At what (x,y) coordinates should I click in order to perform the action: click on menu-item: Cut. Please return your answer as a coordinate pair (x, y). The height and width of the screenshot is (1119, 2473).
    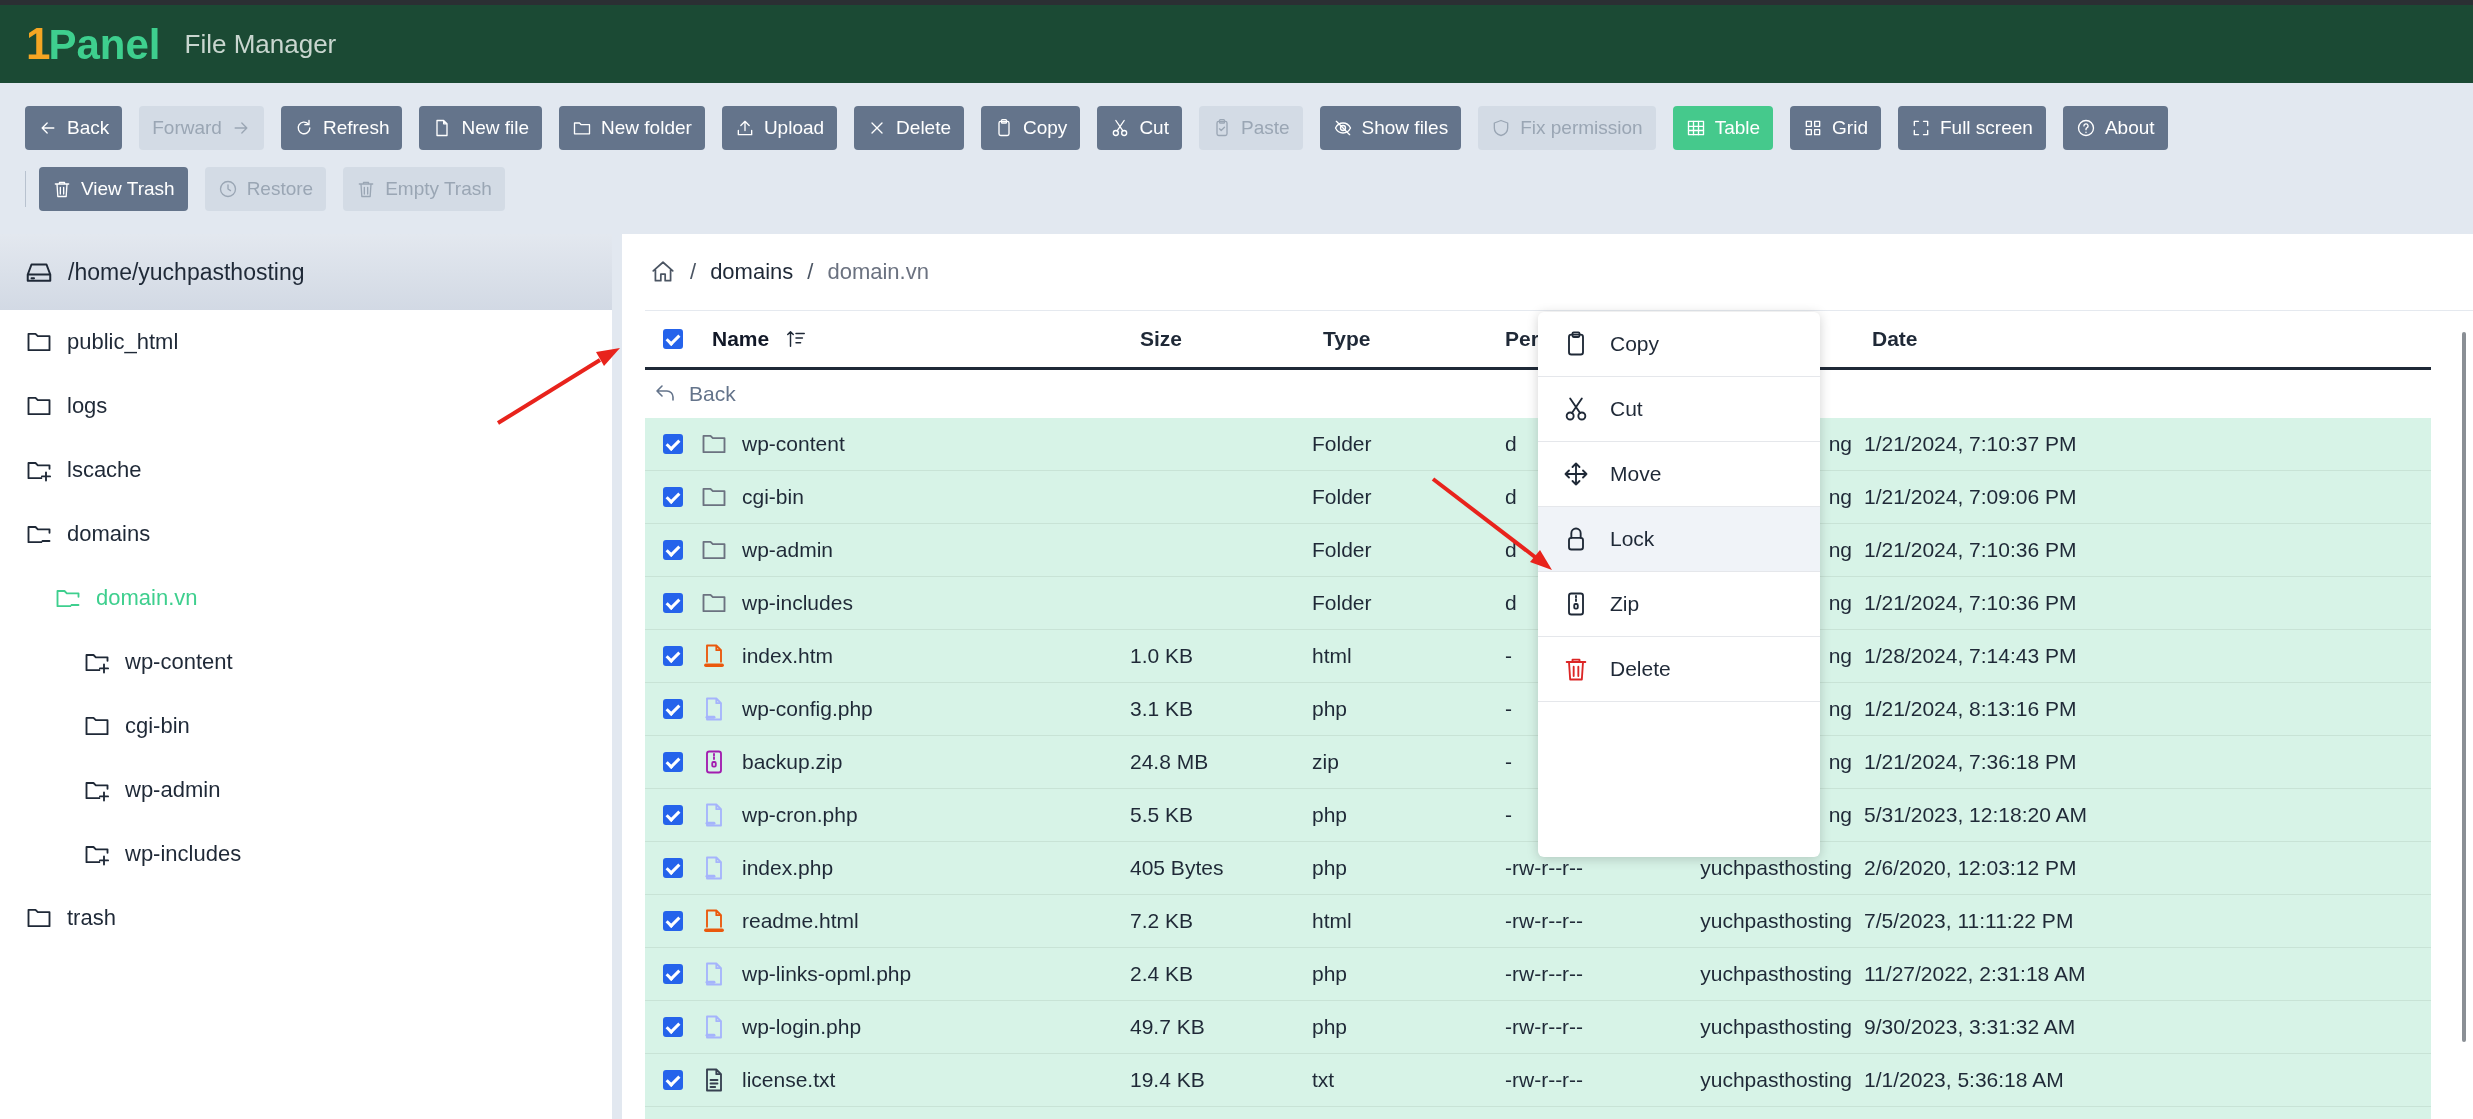
    Looking at the image, I should click on (1679, 409).